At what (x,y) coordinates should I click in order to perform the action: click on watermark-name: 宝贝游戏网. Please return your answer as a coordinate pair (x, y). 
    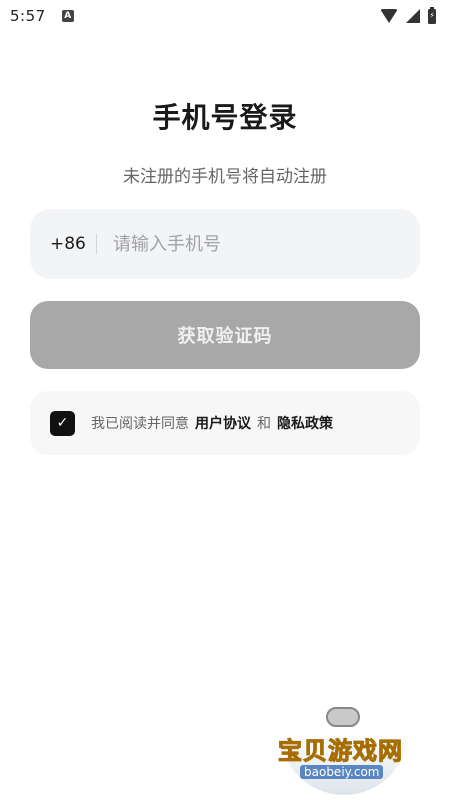
    Looking at the image, I should click on (340, 751).